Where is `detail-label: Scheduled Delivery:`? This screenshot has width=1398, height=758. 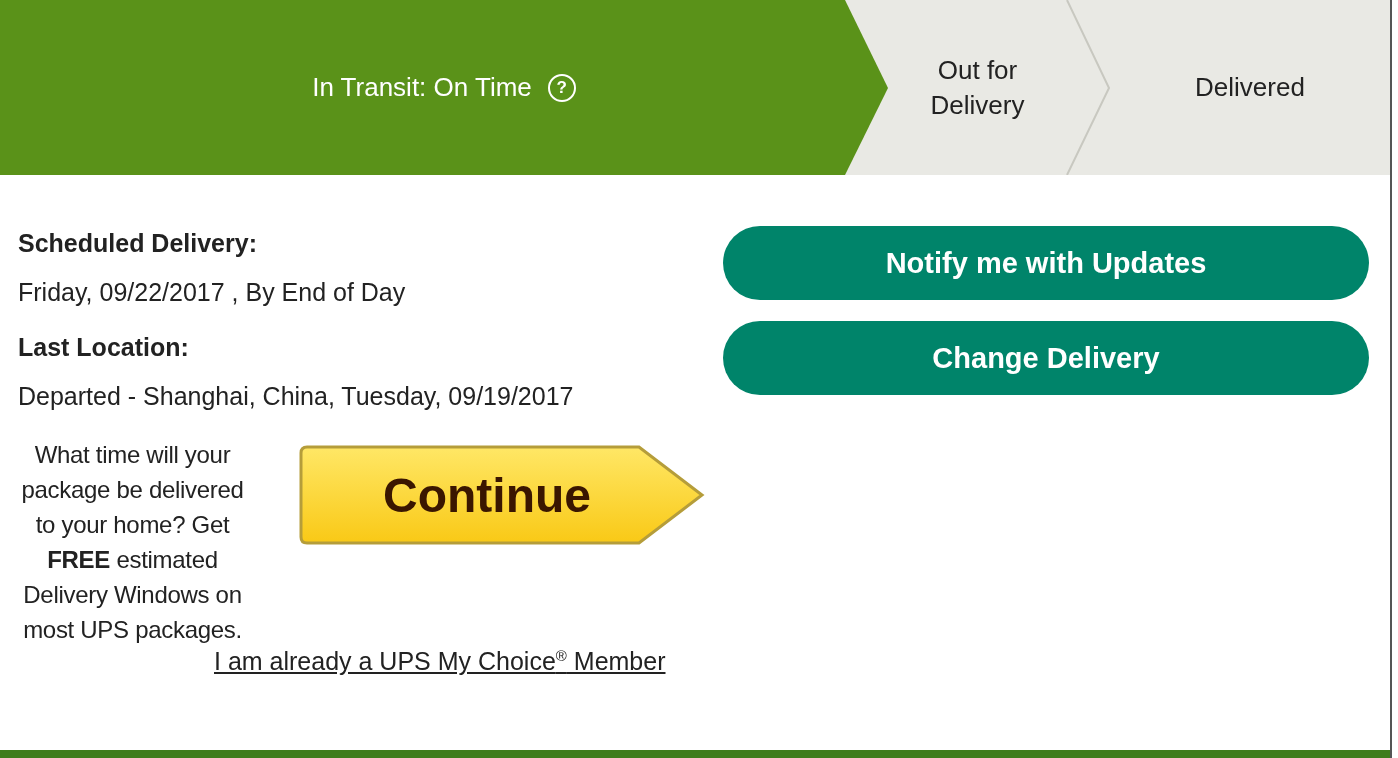 detail-label: Scheduled Delivery: is located at coordinates (138, 243).